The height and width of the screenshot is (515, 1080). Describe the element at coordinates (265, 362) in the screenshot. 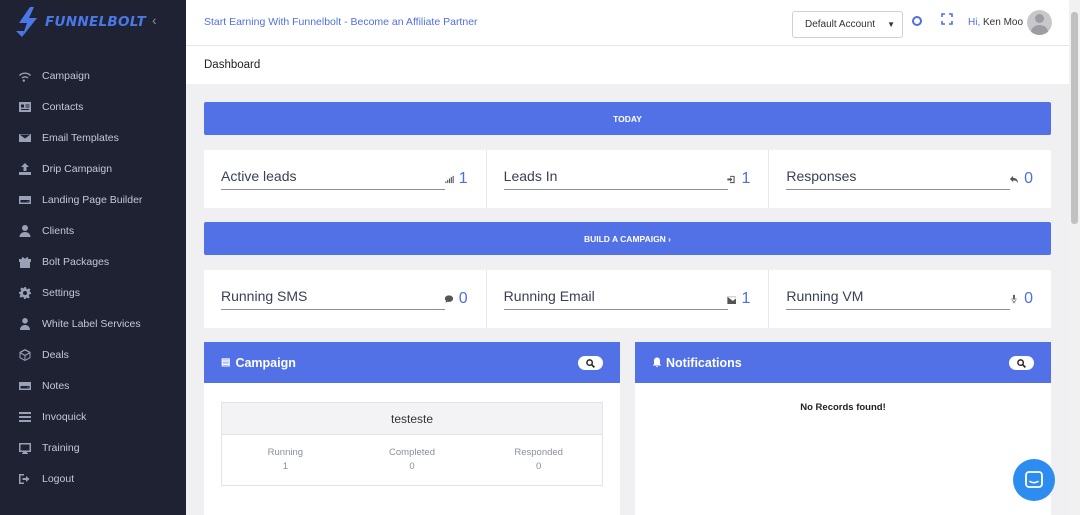

I see `campaign-panel-title: Campaign` at that location.